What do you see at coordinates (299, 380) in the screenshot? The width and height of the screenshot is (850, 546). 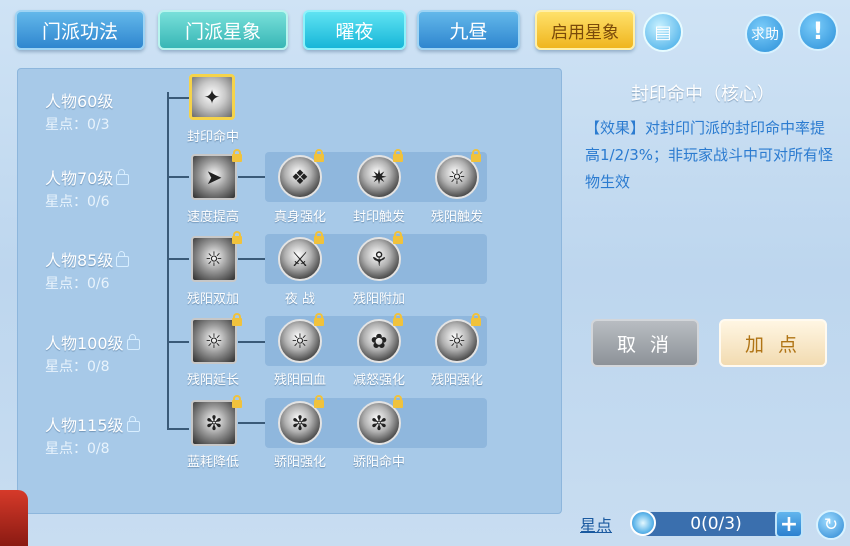 I see `skill-label: 残阳回血` at bounding box center [299, 380].